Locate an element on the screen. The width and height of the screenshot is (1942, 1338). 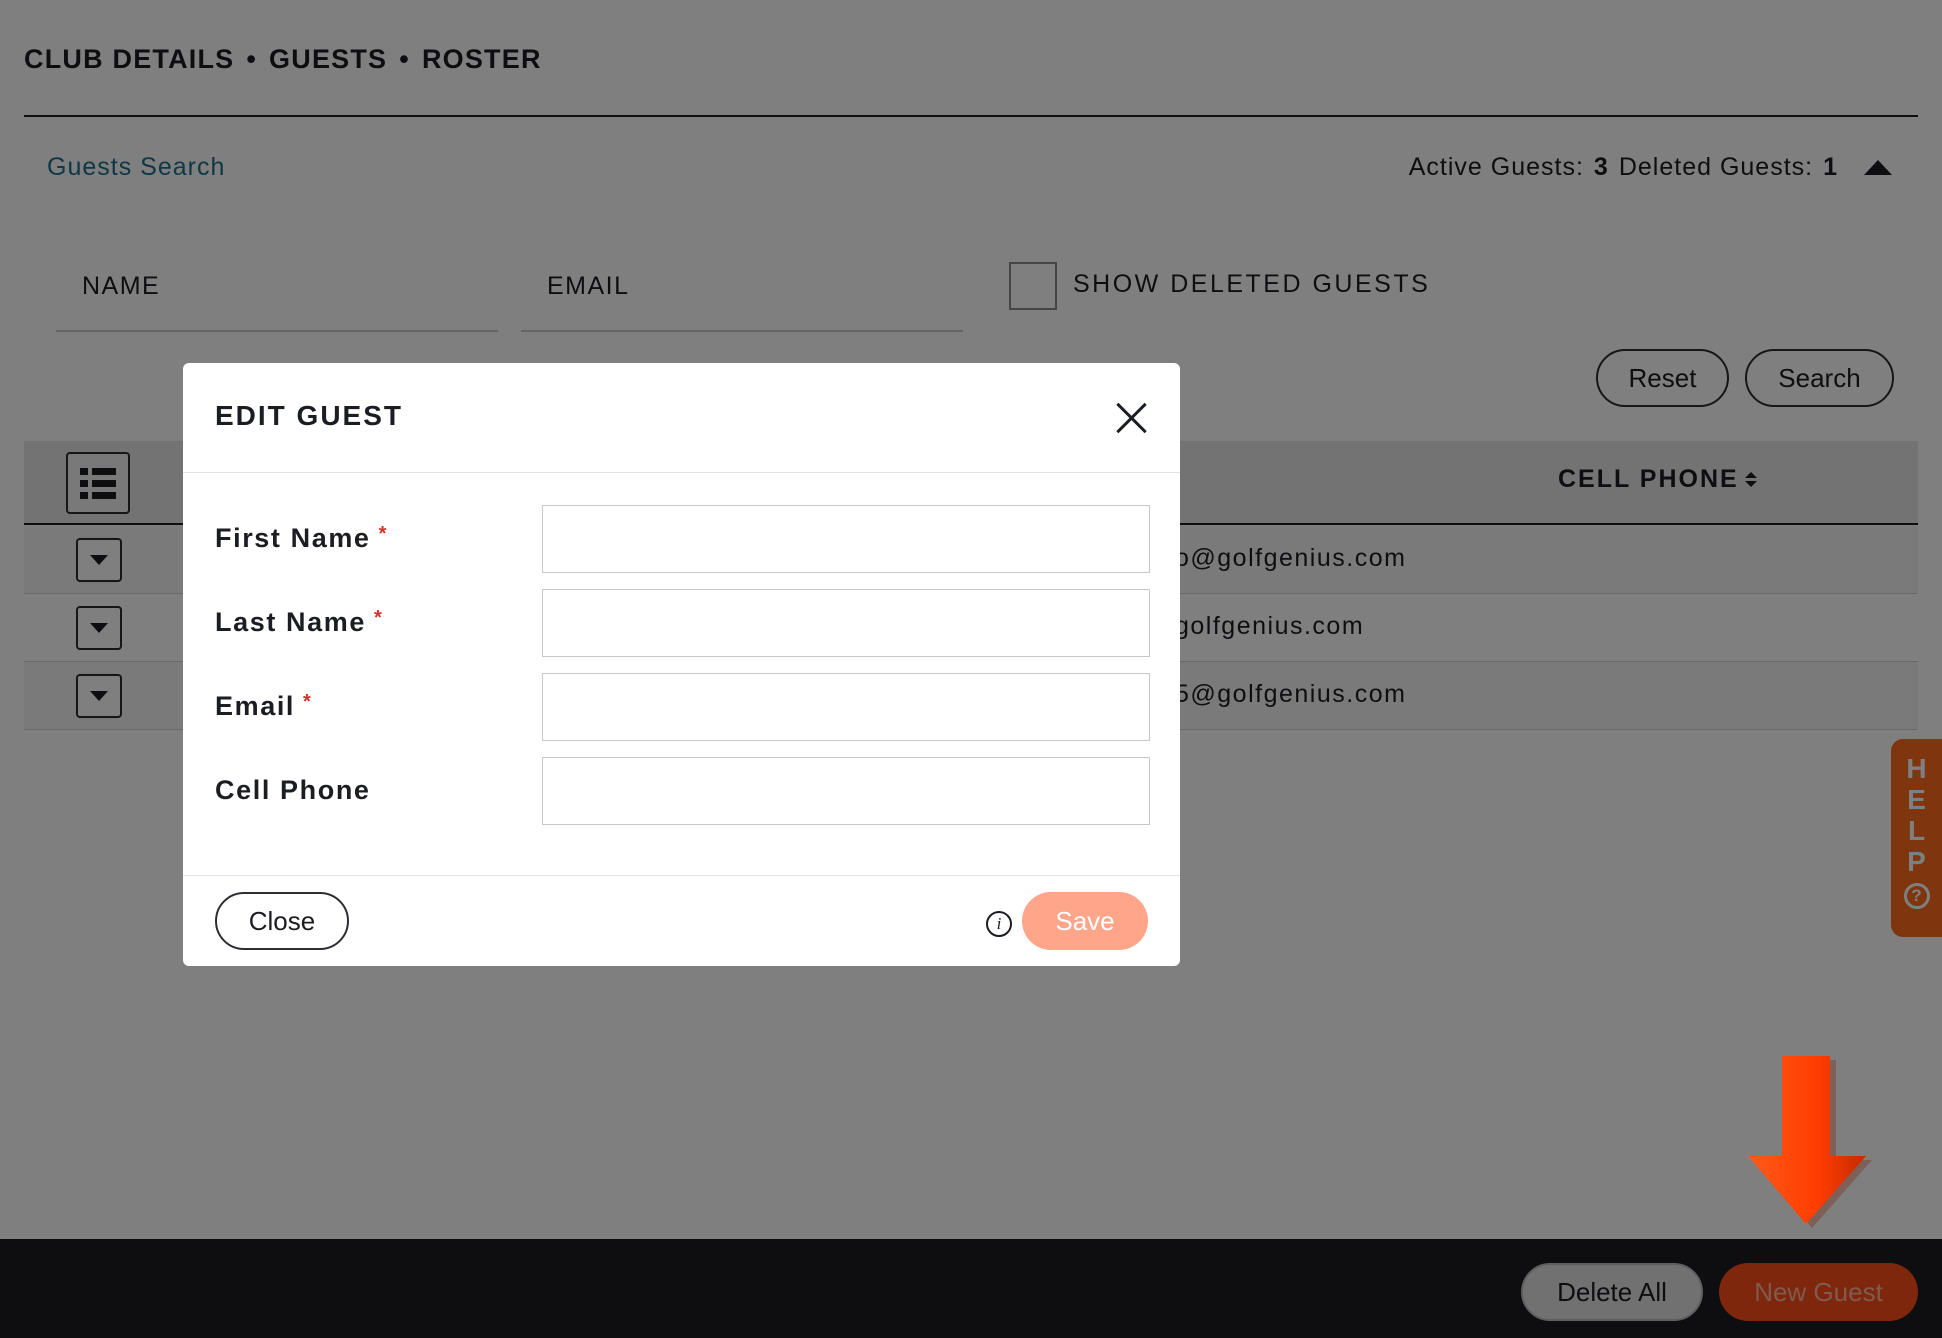
email-field is located at coordinates (846, 707).